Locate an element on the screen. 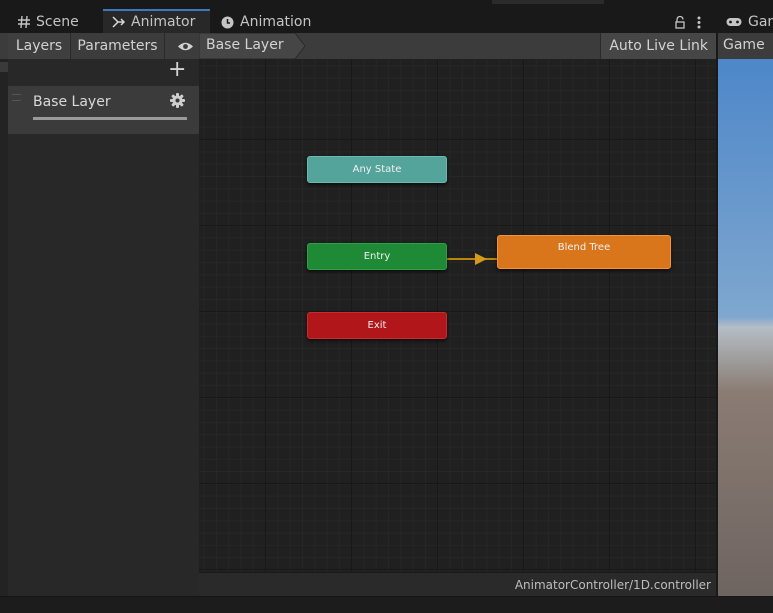  layer-name: Base Layer is located at coordinates (72, 102).